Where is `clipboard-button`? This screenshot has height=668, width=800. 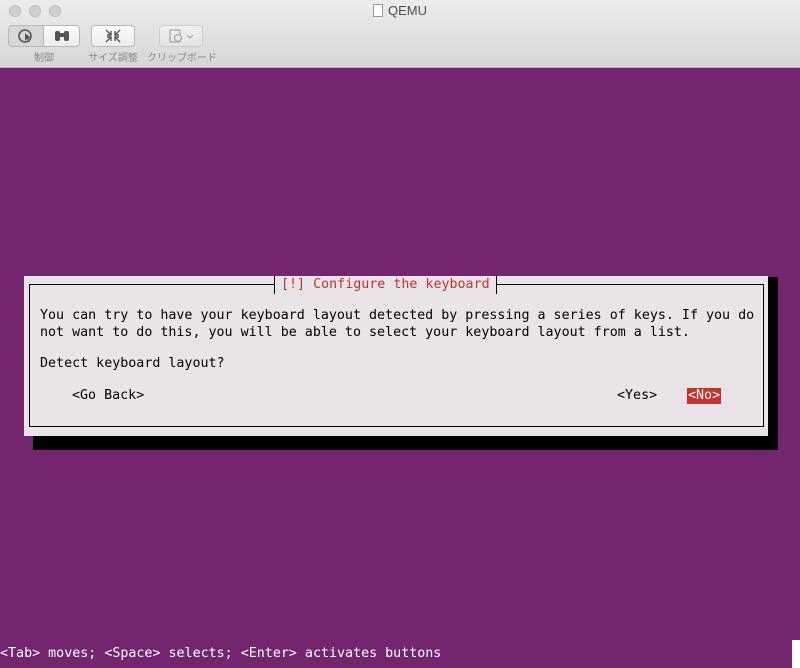
clipboard-button is located at coordinates (181, 36).